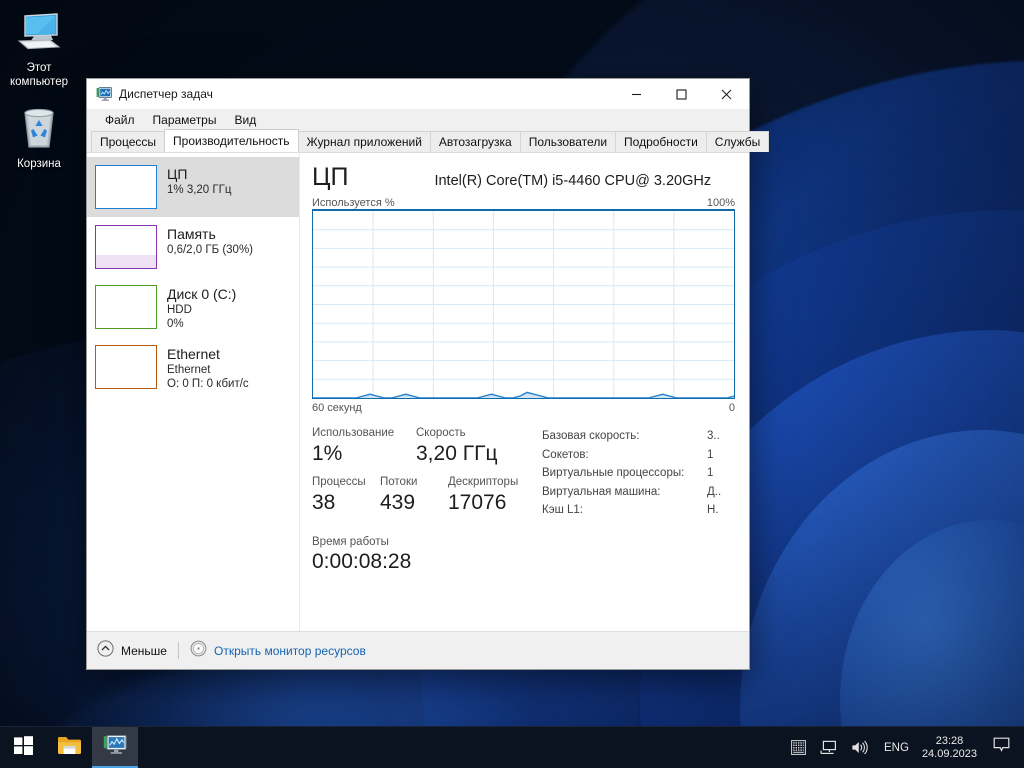  I want to click on sidebar-item-sub2: О: 0 П: 0 кбит/с, so click(208, 384).